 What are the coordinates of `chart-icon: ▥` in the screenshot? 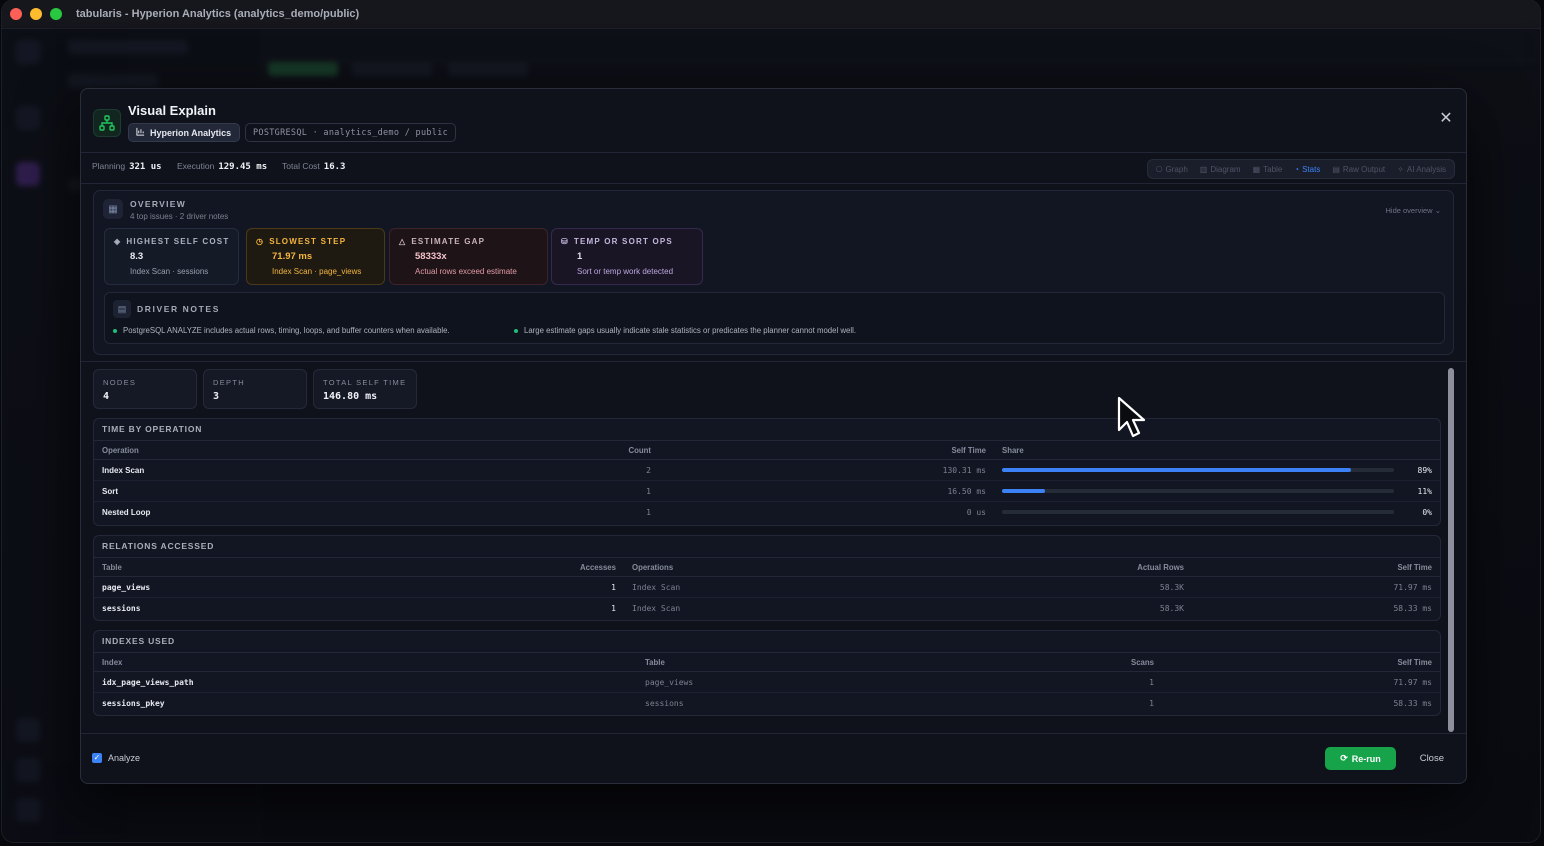 It's located at (1203, 169).